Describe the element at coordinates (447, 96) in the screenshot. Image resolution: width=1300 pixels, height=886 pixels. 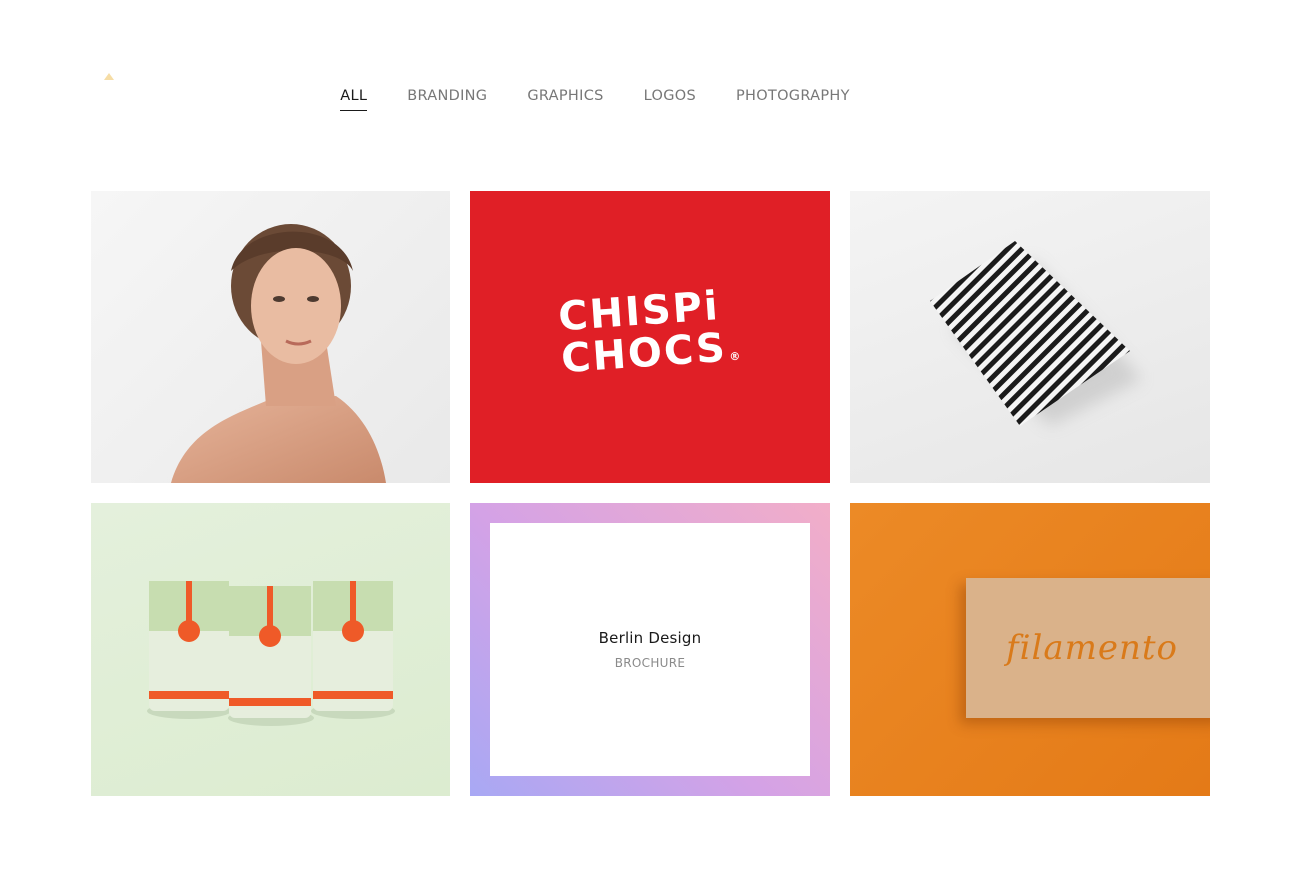
I see `filter-branding: BRANDING` at that location.